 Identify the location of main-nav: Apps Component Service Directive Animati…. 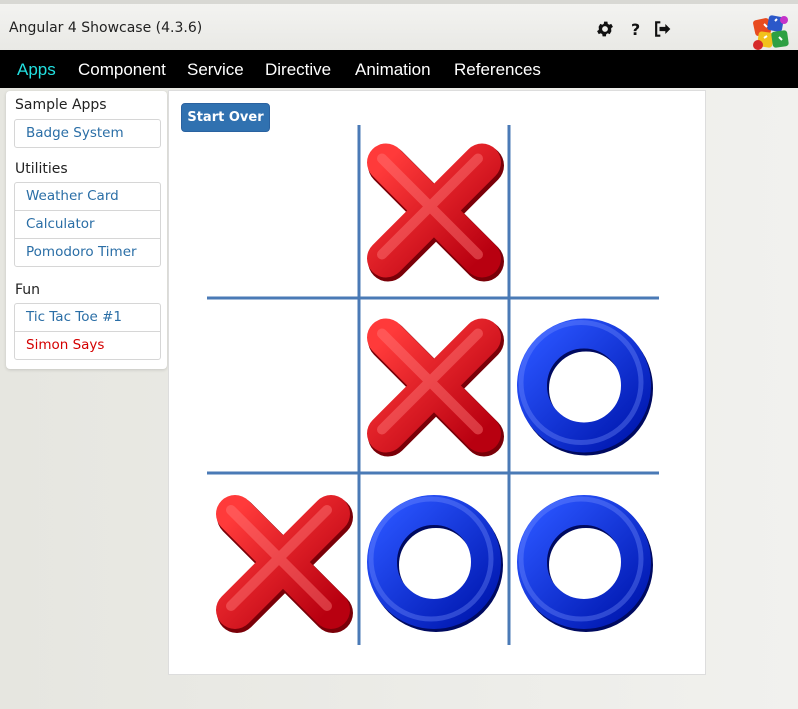
(399, 69).